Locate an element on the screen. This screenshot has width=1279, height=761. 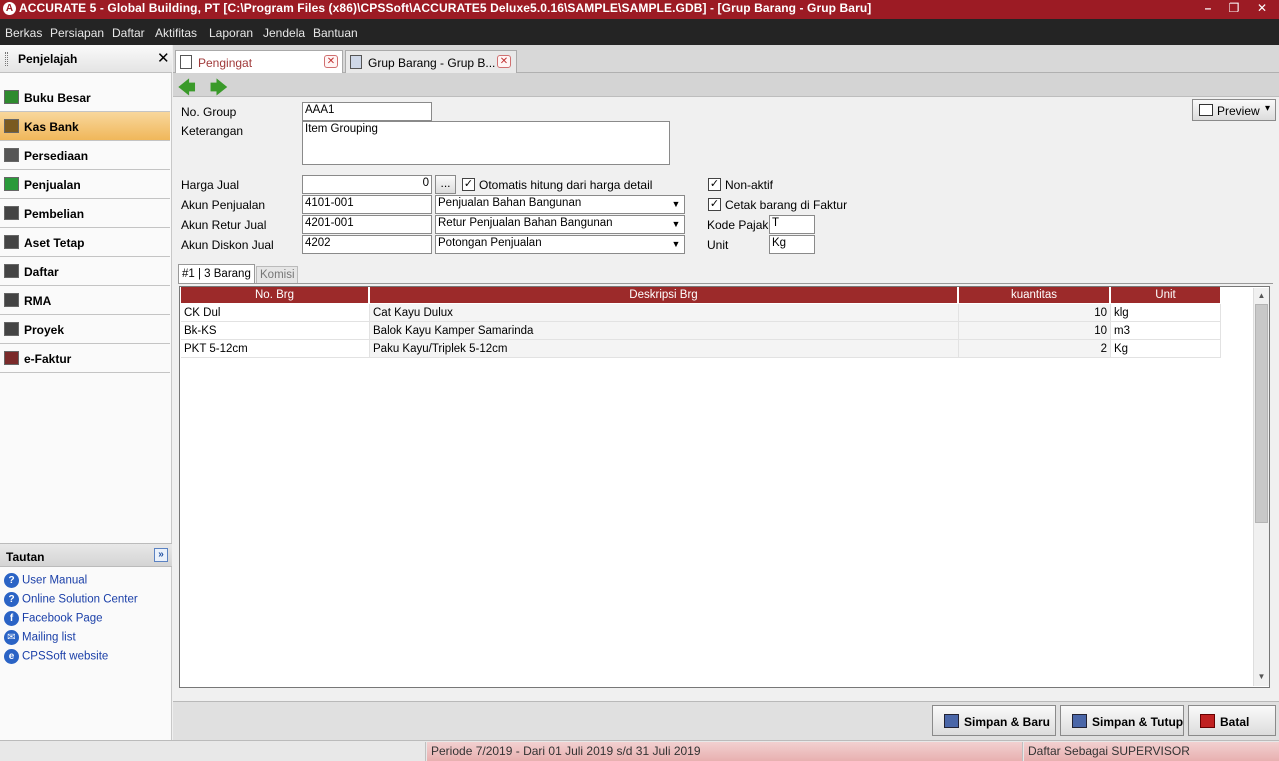
cell-desc: Paku Kayu/Triplek 5-12cm is located at coordinates (664, 349).